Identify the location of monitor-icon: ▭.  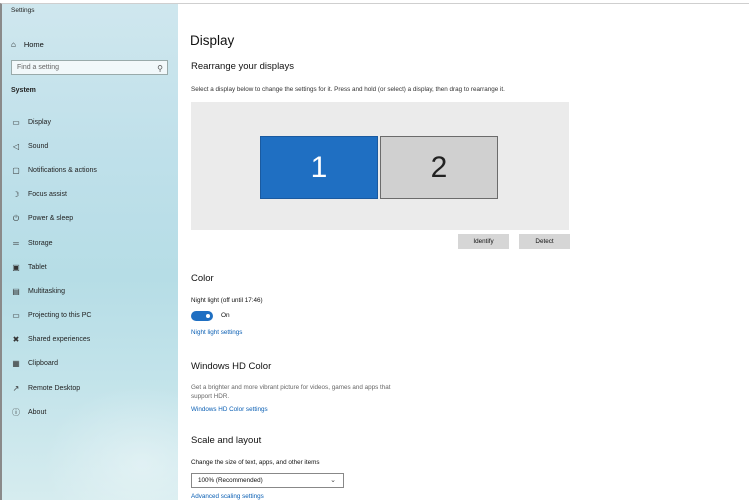
(16, 122).